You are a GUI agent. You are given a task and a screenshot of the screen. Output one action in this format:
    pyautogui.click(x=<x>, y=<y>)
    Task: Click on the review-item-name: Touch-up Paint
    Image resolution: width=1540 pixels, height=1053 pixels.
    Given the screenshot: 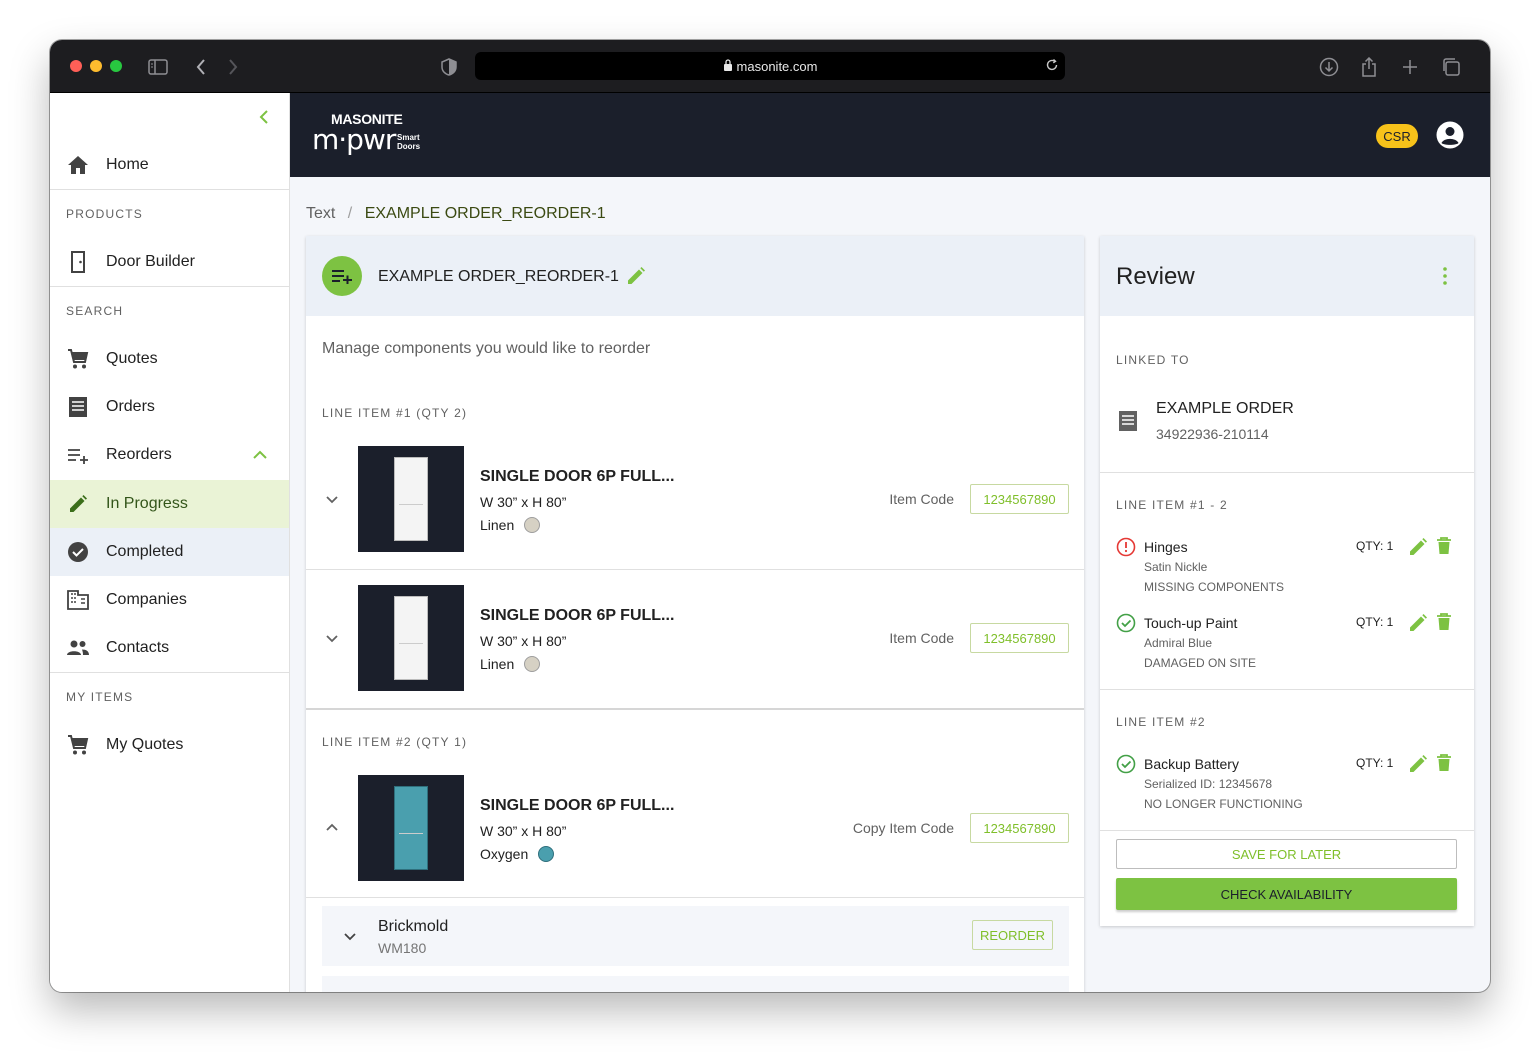 What is the action you would take?
    pyautogui.click(x=1191, y=623)
    